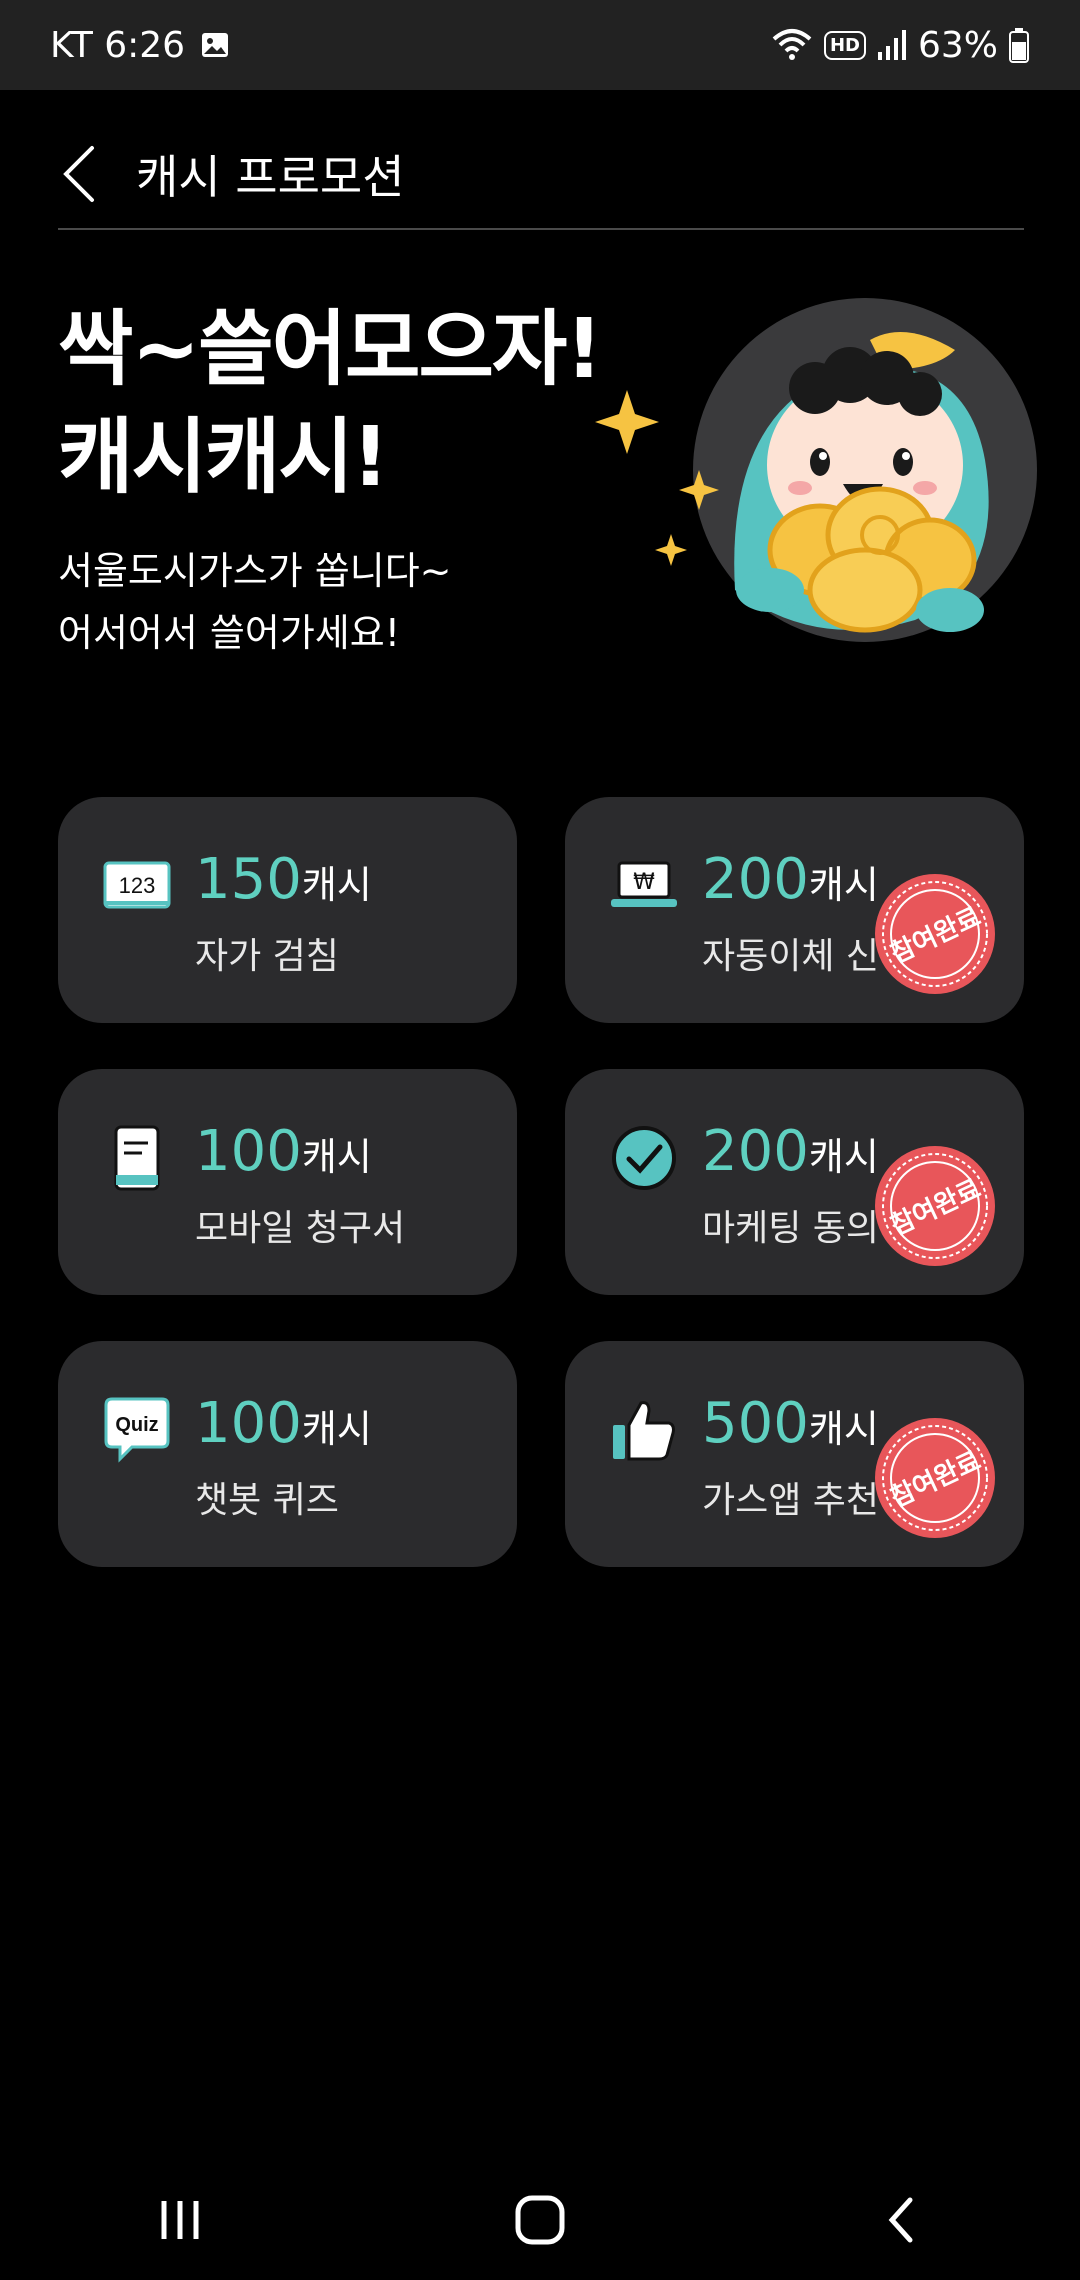  What do you see at coordinates (78, 174) in the screenshot?
I see `chevron-left-icon` at bounding box center [78, 174].